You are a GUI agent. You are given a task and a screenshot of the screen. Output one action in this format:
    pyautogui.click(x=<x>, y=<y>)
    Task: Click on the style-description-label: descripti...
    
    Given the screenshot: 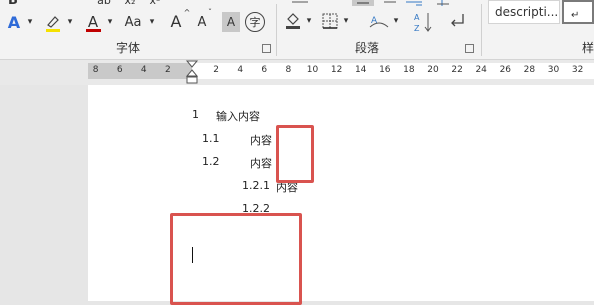 What is the action you would take?
    pyautogui.click(x=527, y=12)
    